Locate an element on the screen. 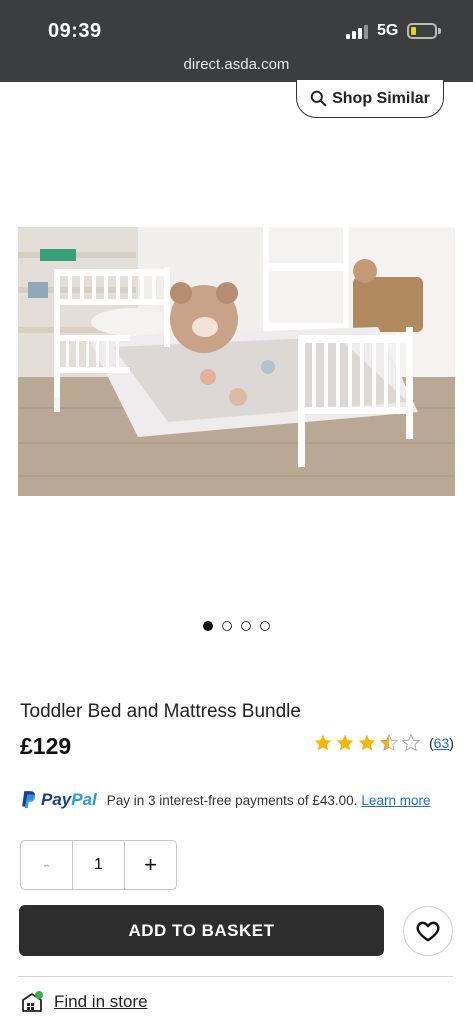 The image size is (473, 1024). carousel-dots is located at coordinates (236, 626).